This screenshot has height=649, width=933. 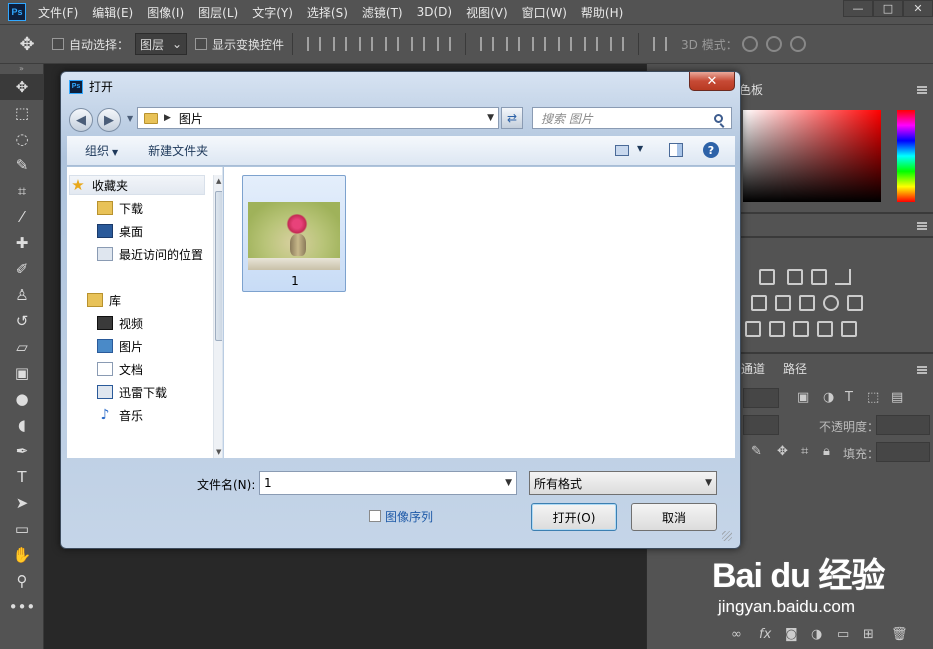 What do you see at coordinates (101, 150) in the screenshot?
I see `organize-button: 组织 ▼` at bounding box center [101, 150].